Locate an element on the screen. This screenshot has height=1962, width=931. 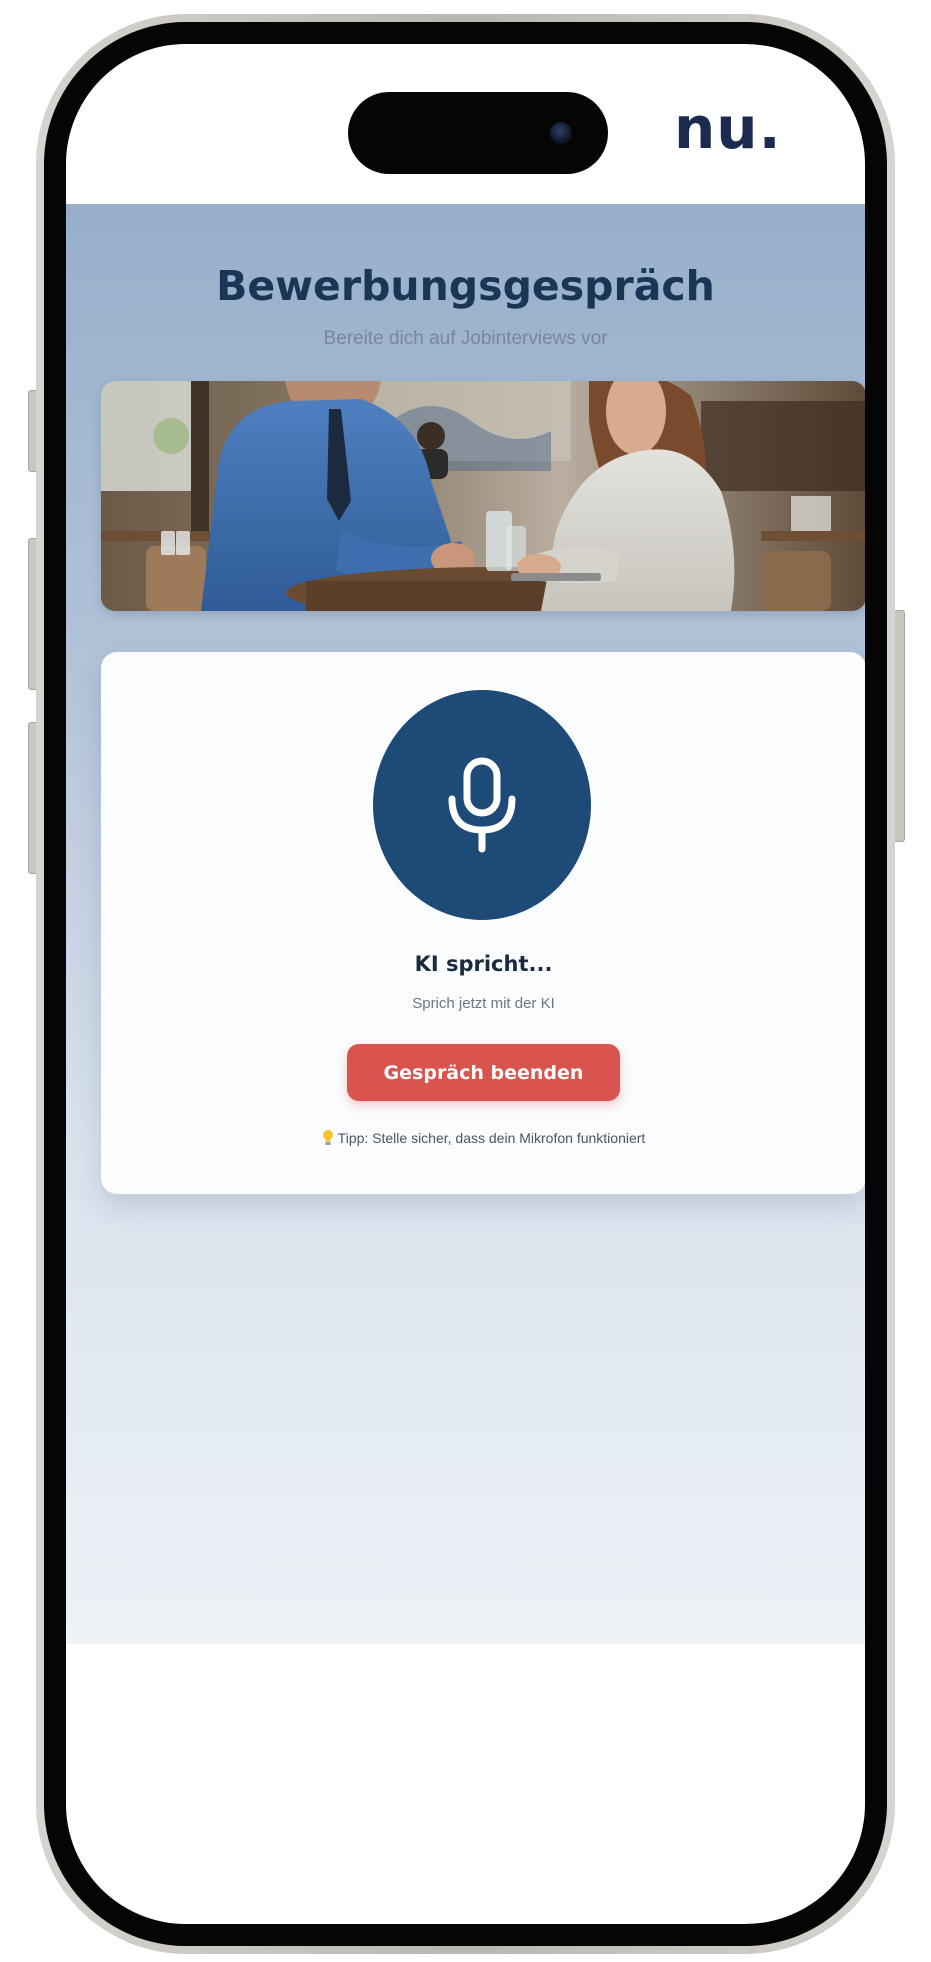
end-call-button: Gespräch beenden is located at coordinates (483, 1072).